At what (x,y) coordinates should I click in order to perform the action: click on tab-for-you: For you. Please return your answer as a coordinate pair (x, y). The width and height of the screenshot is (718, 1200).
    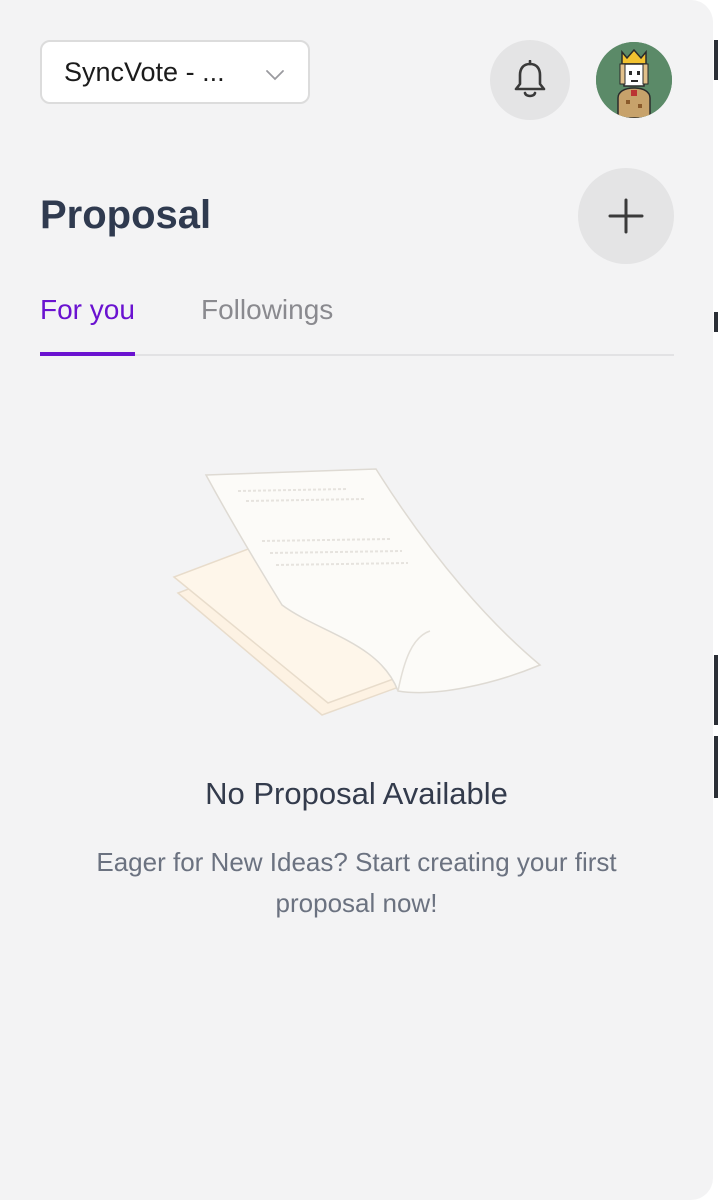
    Looking at the image, I should click on (87, 325).